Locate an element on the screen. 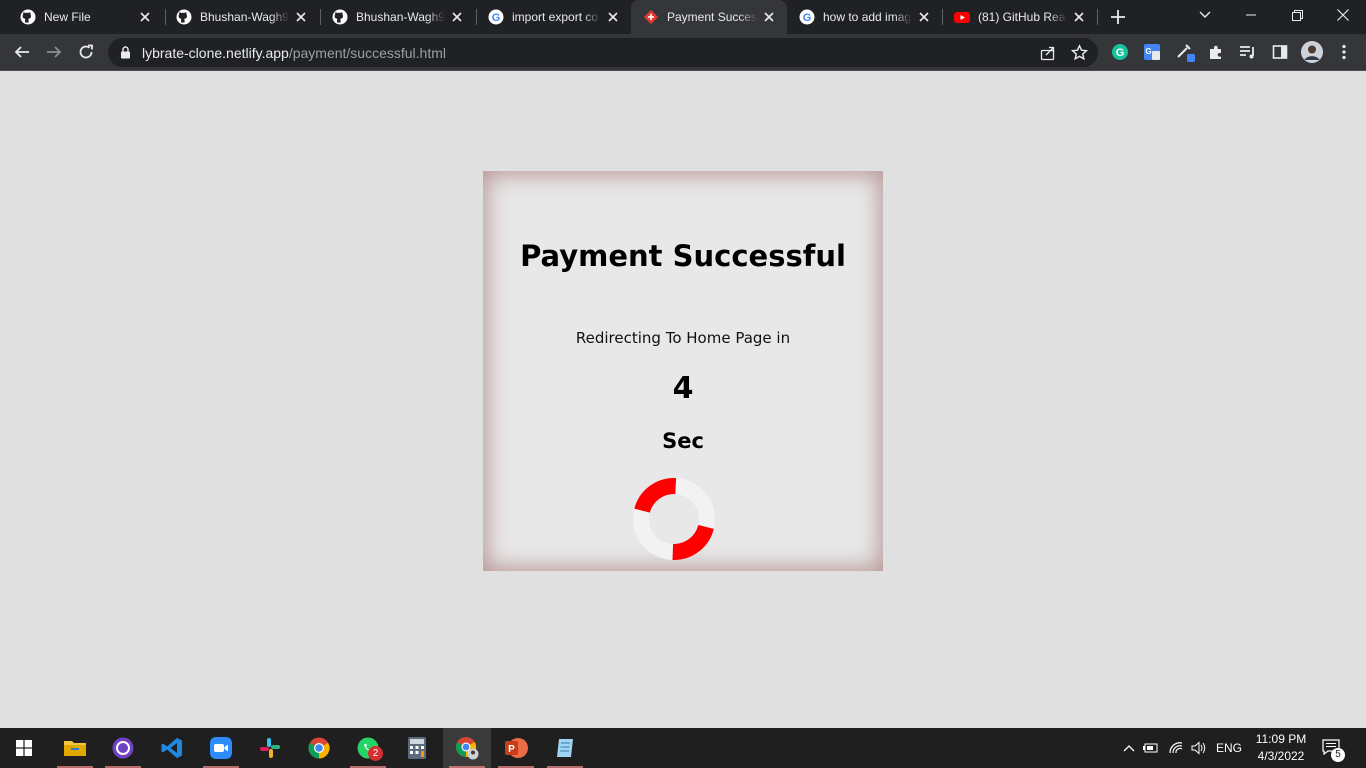 This screenshot has width=1366, height=768. grammarly-icon: G is located at coordinates (1120, 52).